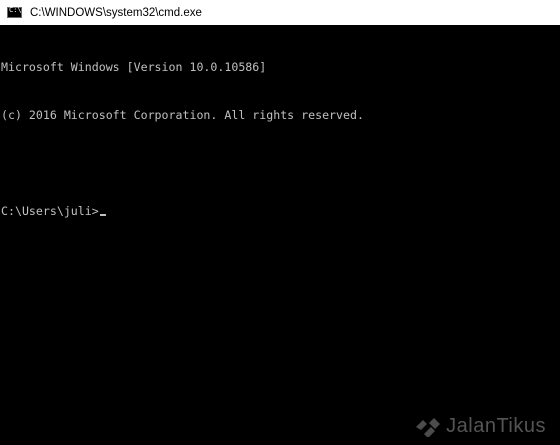  I want to click on text-cursor, so click(102, 215).